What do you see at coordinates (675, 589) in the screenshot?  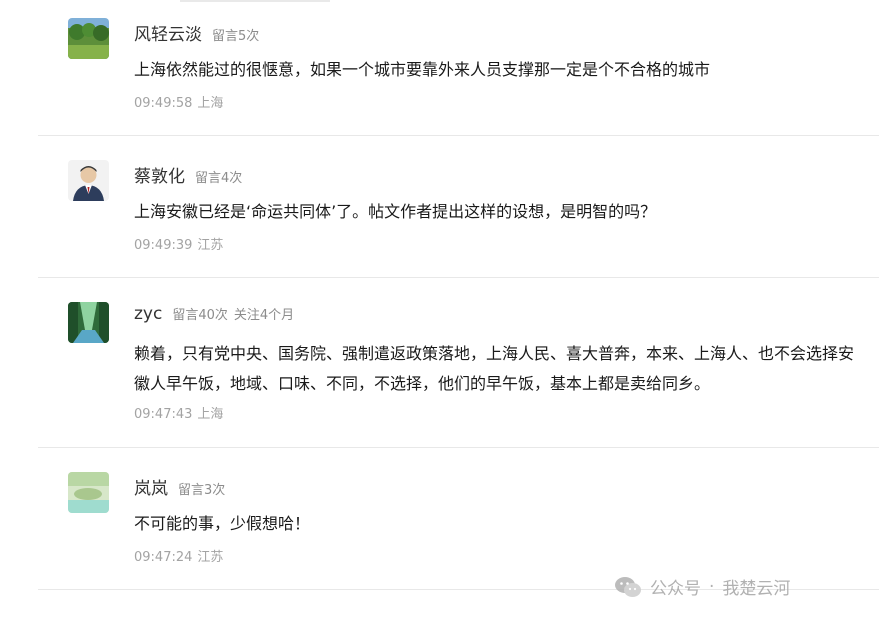 I see `account-type-label: 公众号` at bounding box center [675, 589].